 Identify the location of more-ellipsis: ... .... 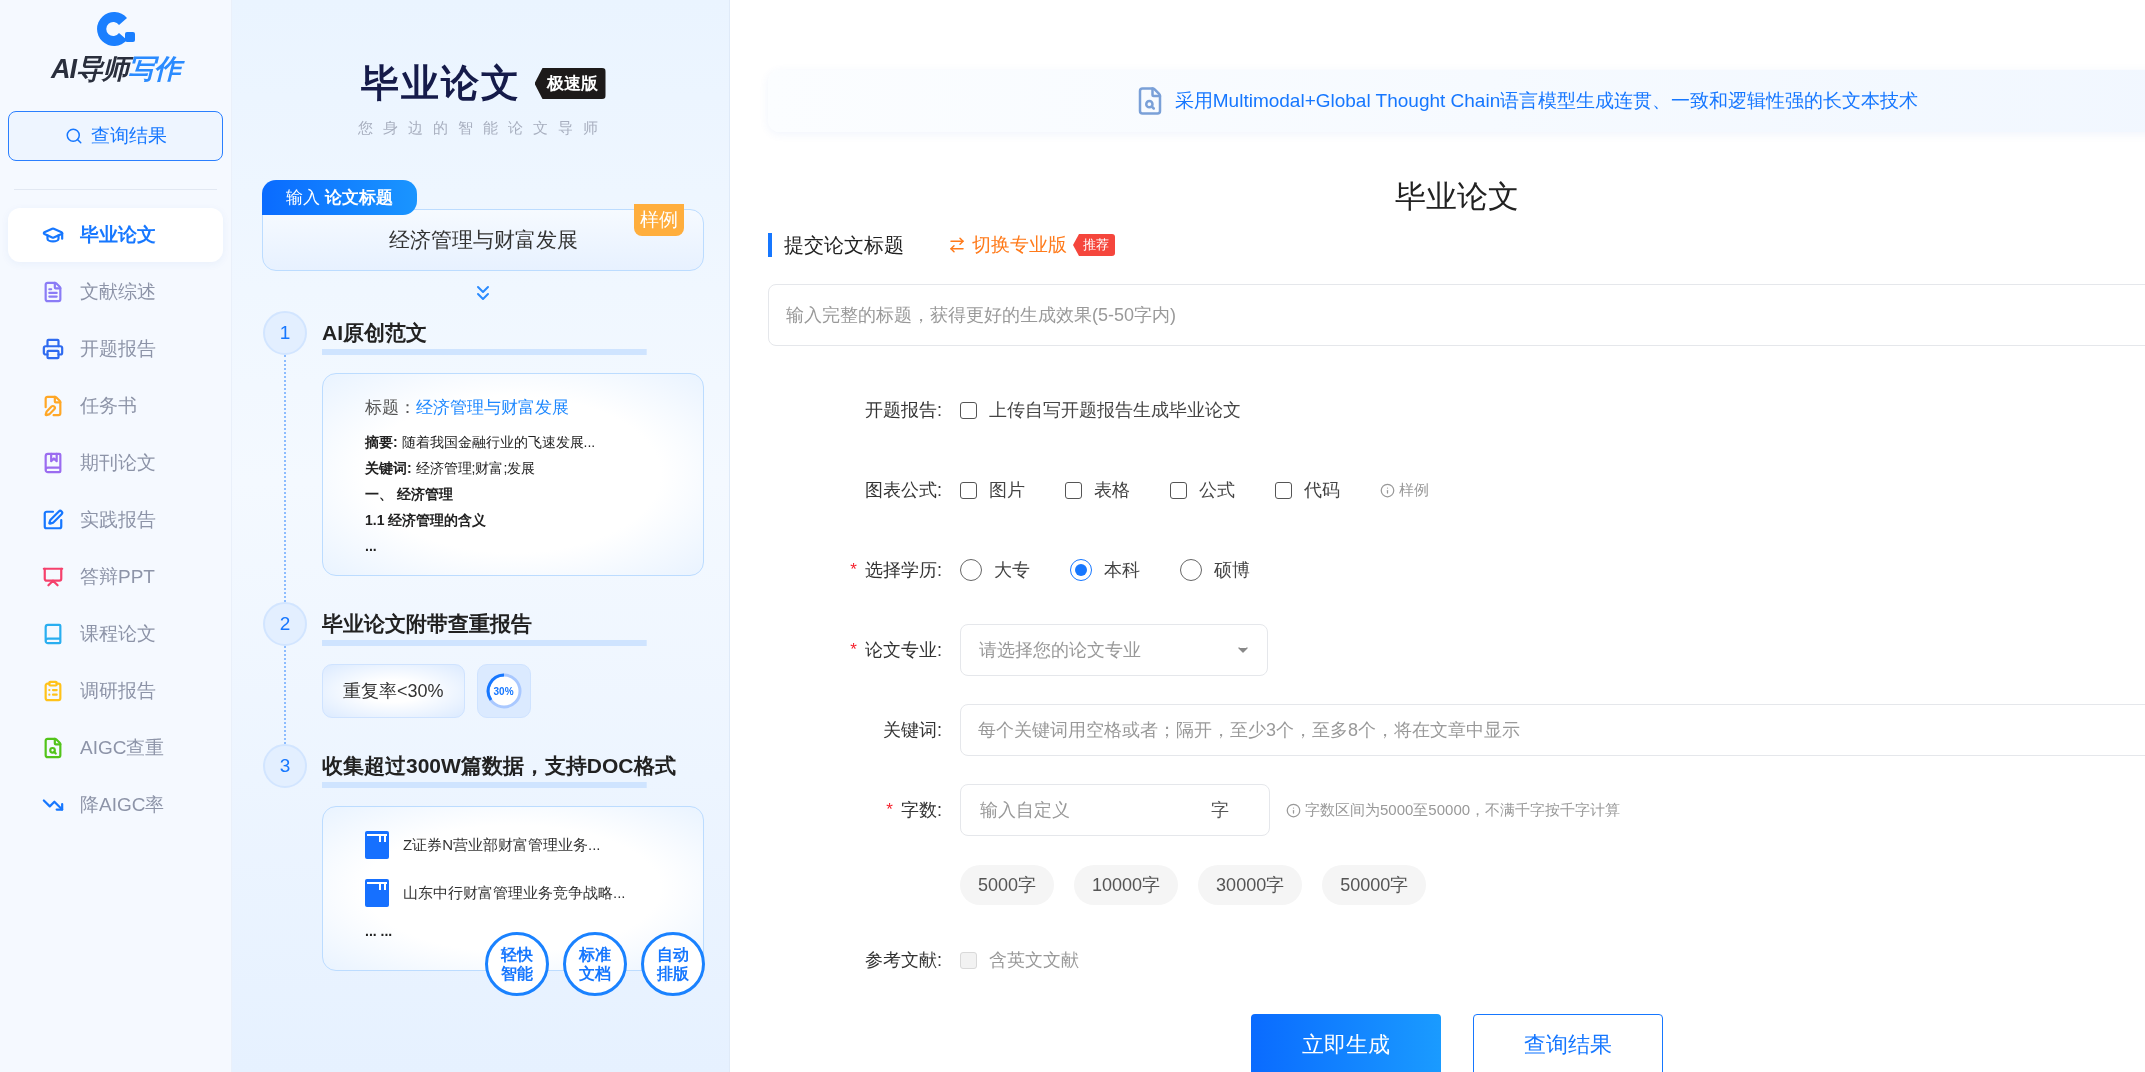
(379, 931).